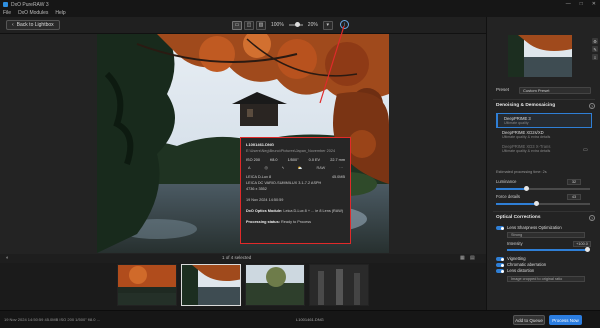 This screenshot has width=600, height=328. I want to click on title-bar: DxO PureRAW 3 — □ ✕, so click(300, 4).